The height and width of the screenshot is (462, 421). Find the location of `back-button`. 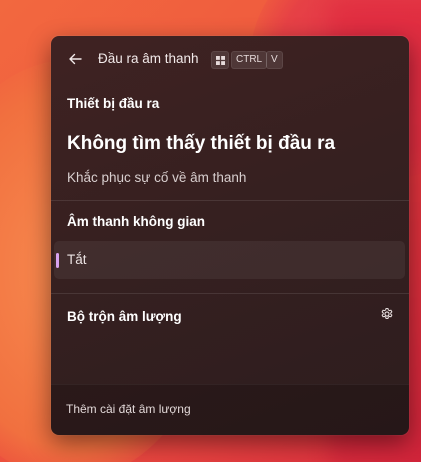

back-button is located at coordinates (75, 59).